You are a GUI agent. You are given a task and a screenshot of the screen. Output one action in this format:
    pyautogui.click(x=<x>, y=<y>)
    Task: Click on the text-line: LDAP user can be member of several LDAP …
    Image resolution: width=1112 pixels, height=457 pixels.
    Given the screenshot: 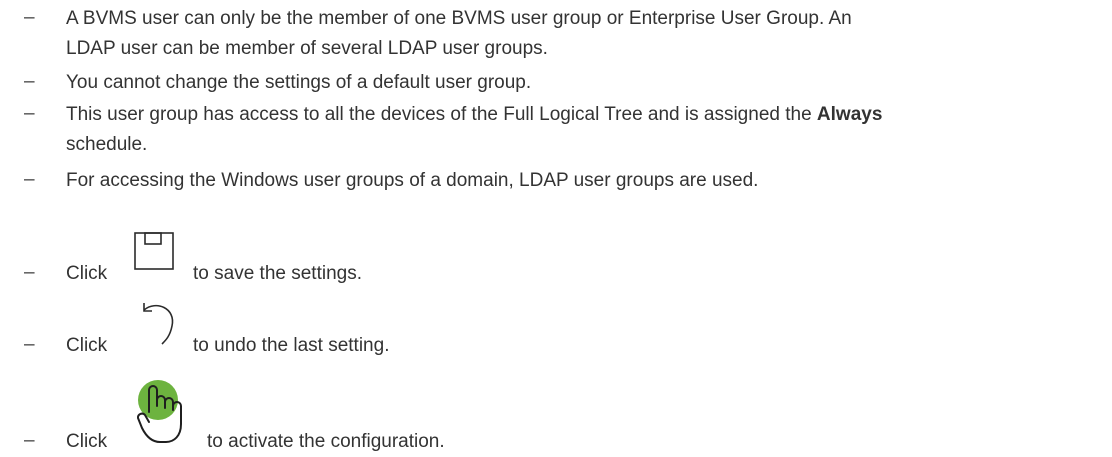 What is the action you would take?
    pyautogui.click(x=307, y=48)
    